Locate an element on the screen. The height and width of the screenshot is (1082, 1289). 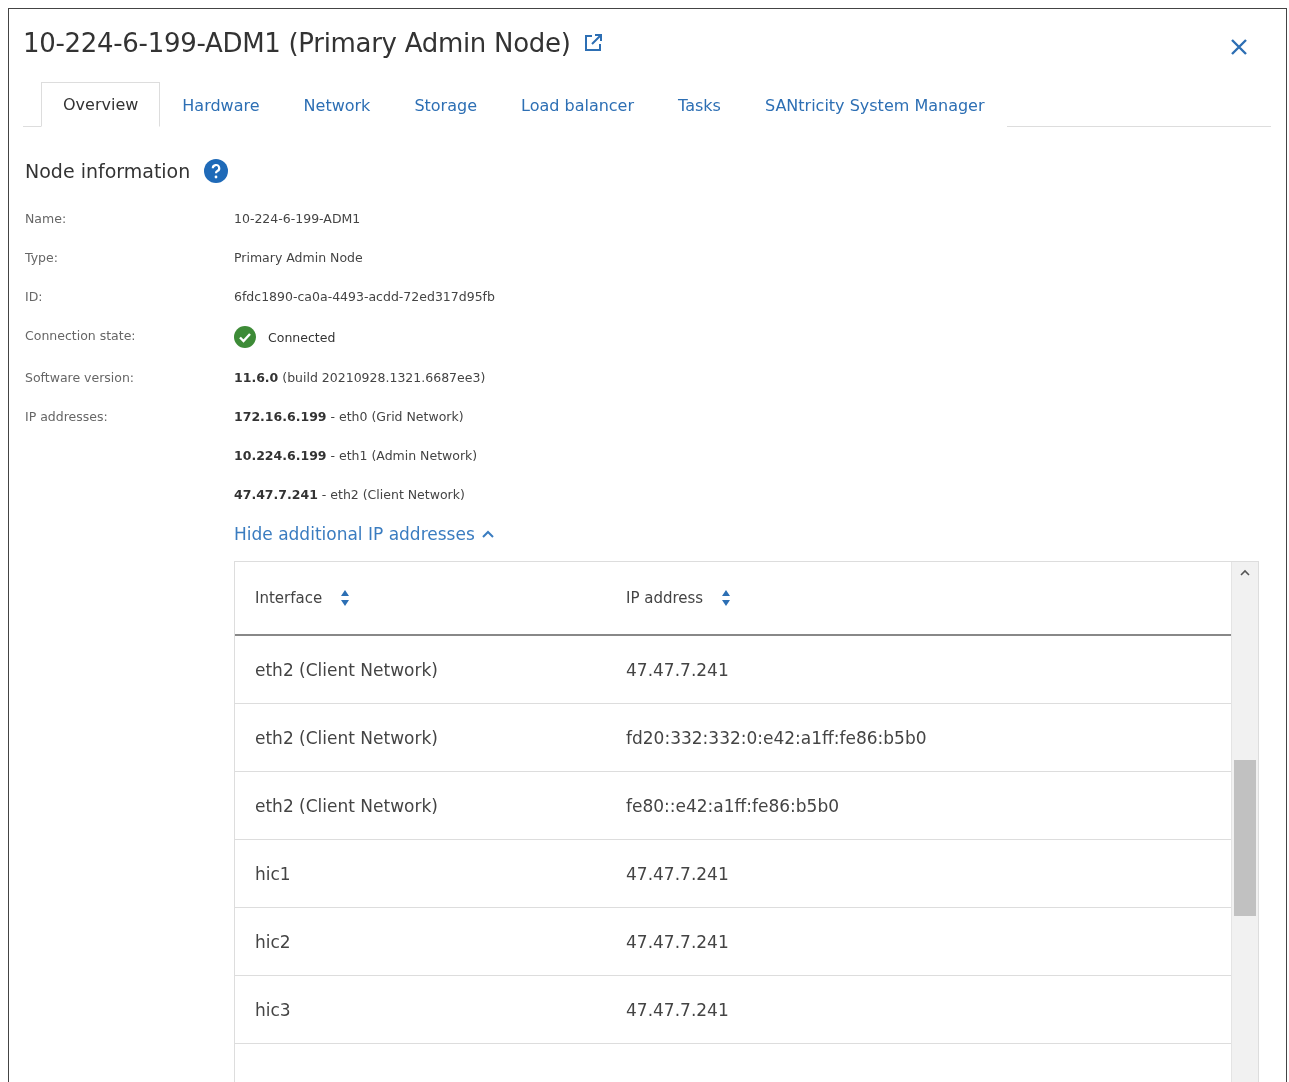
field-value: 10-224-6-199-ADM1 is located at coordinates (298, 219).